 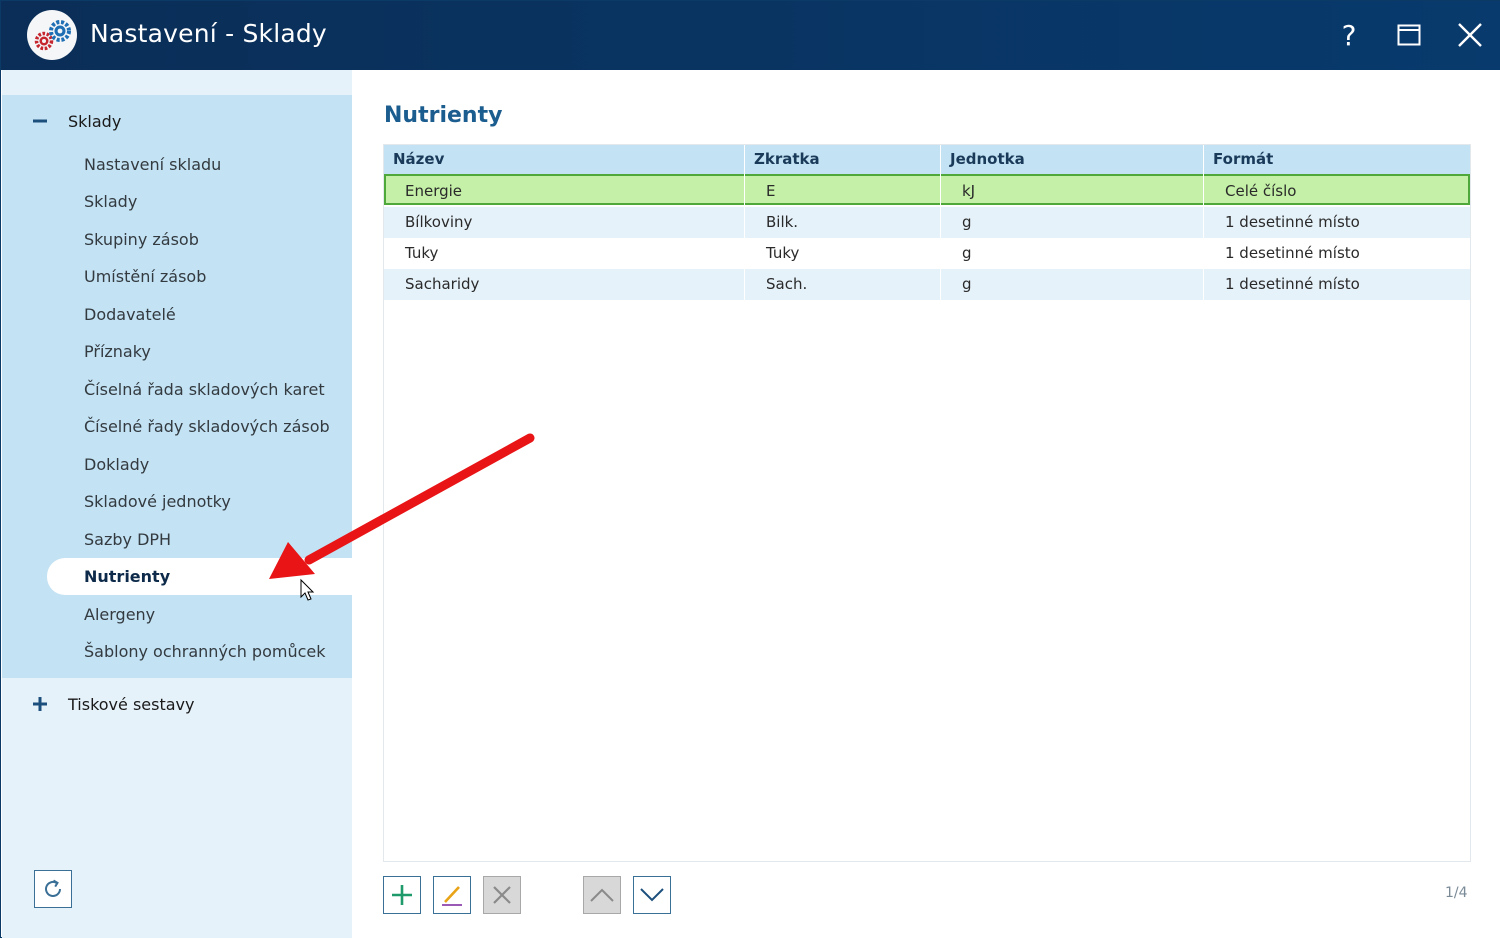 I want to click on sidebar-item-skladove-jednotky: Skladové jednotky, so click(x=200, y=501).